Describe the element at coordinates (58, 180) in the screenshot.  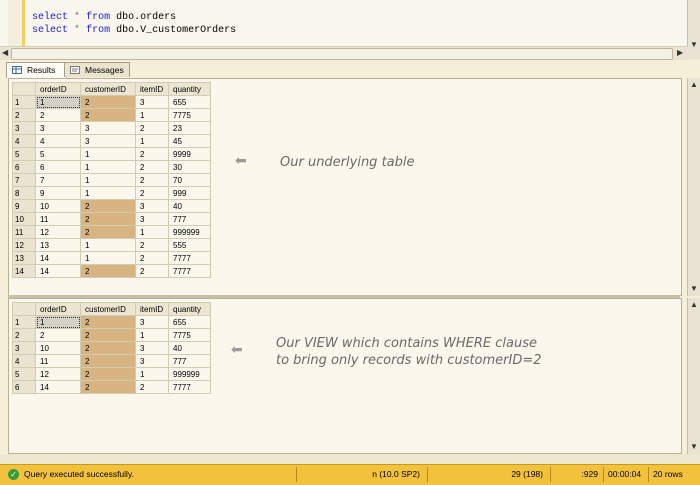
I see `cell-orderID: 7` at that location.